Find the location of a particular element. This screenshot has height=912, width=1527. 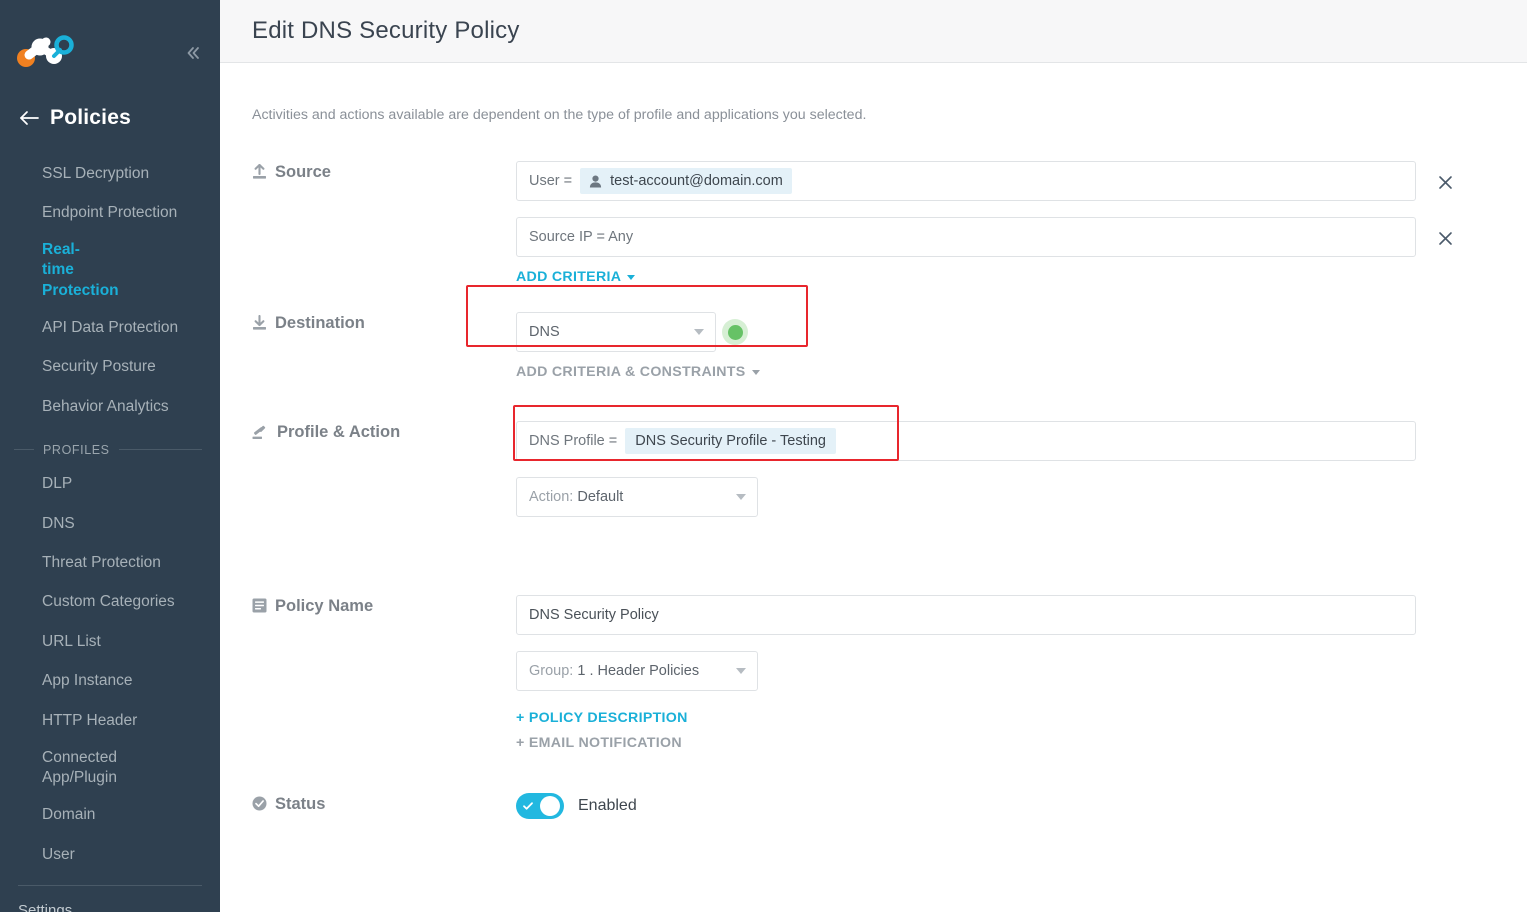

policy-name-input is located at coordinates (966, 615).